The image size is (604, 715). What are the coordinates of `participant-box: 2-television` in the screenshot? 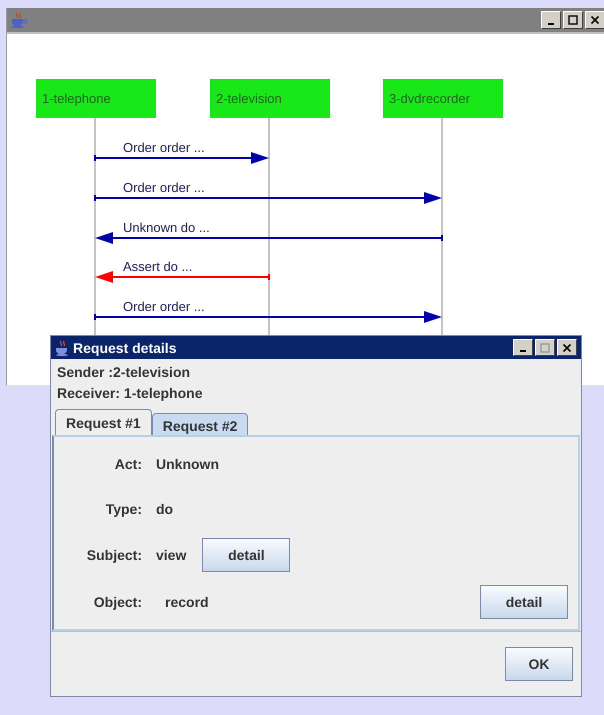 It's located at (270, 98).